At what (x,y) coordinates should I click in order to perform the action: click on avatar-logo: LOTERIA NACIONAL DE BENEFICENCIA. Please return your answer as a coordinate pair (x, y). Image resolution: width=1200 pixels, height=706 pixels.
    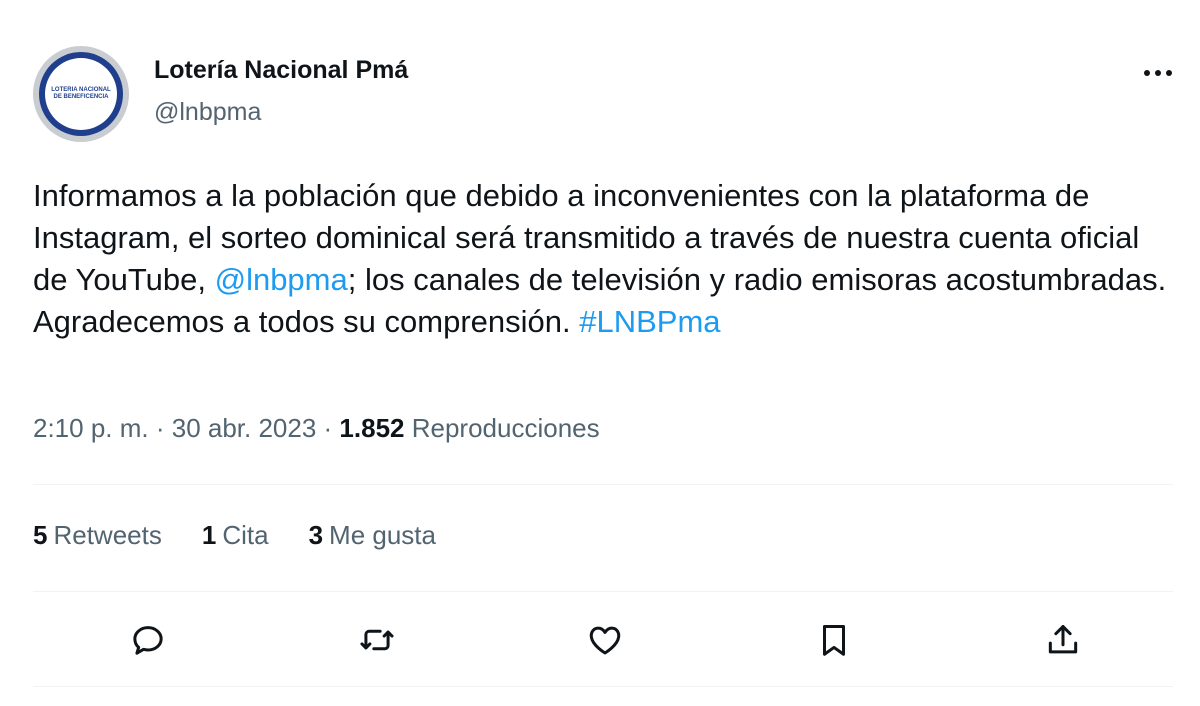
    Looking at the image, I should click on (81, 94).